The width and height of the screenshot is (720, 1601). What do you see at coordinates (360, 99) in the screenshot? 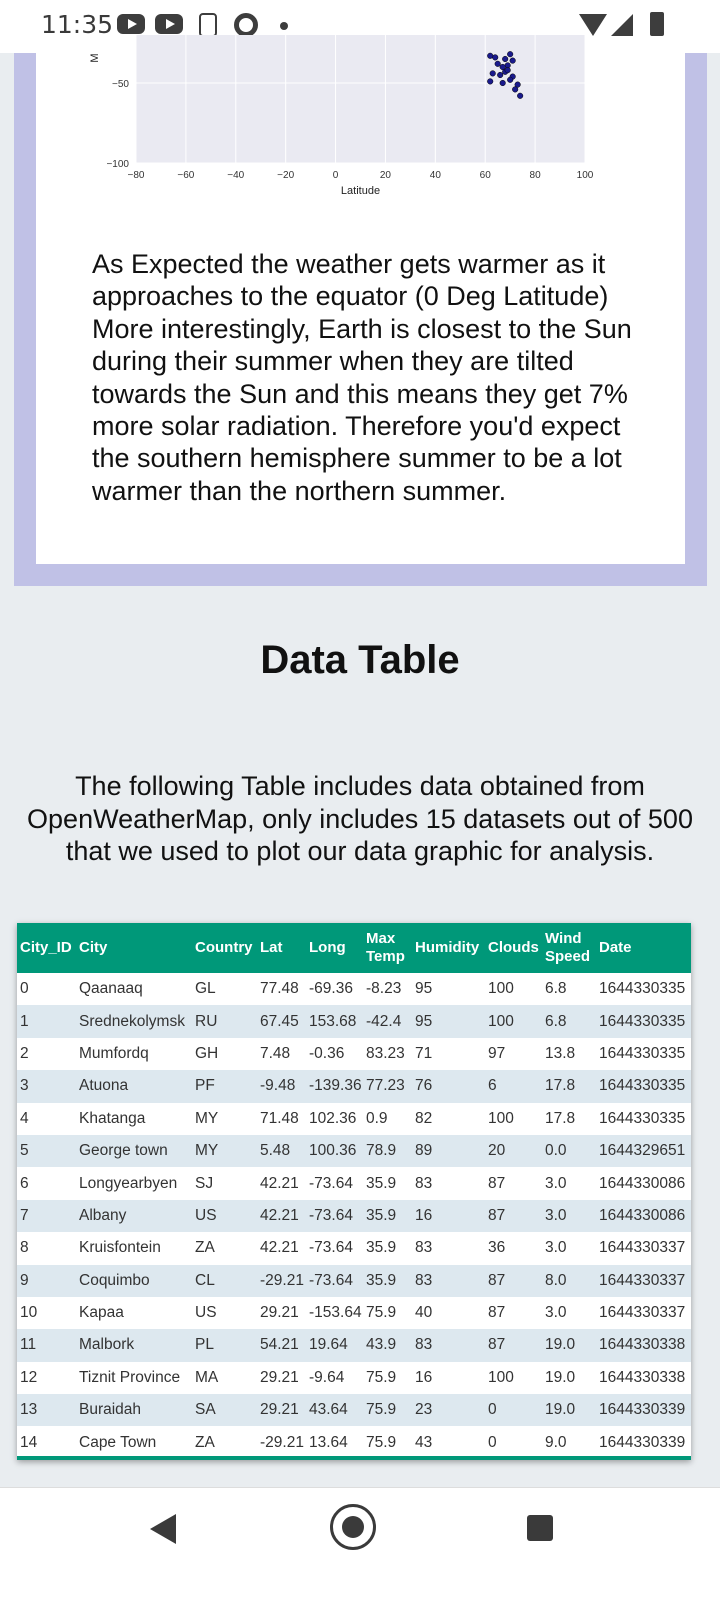
I see `plot-background` at bounding box center [360, 99].